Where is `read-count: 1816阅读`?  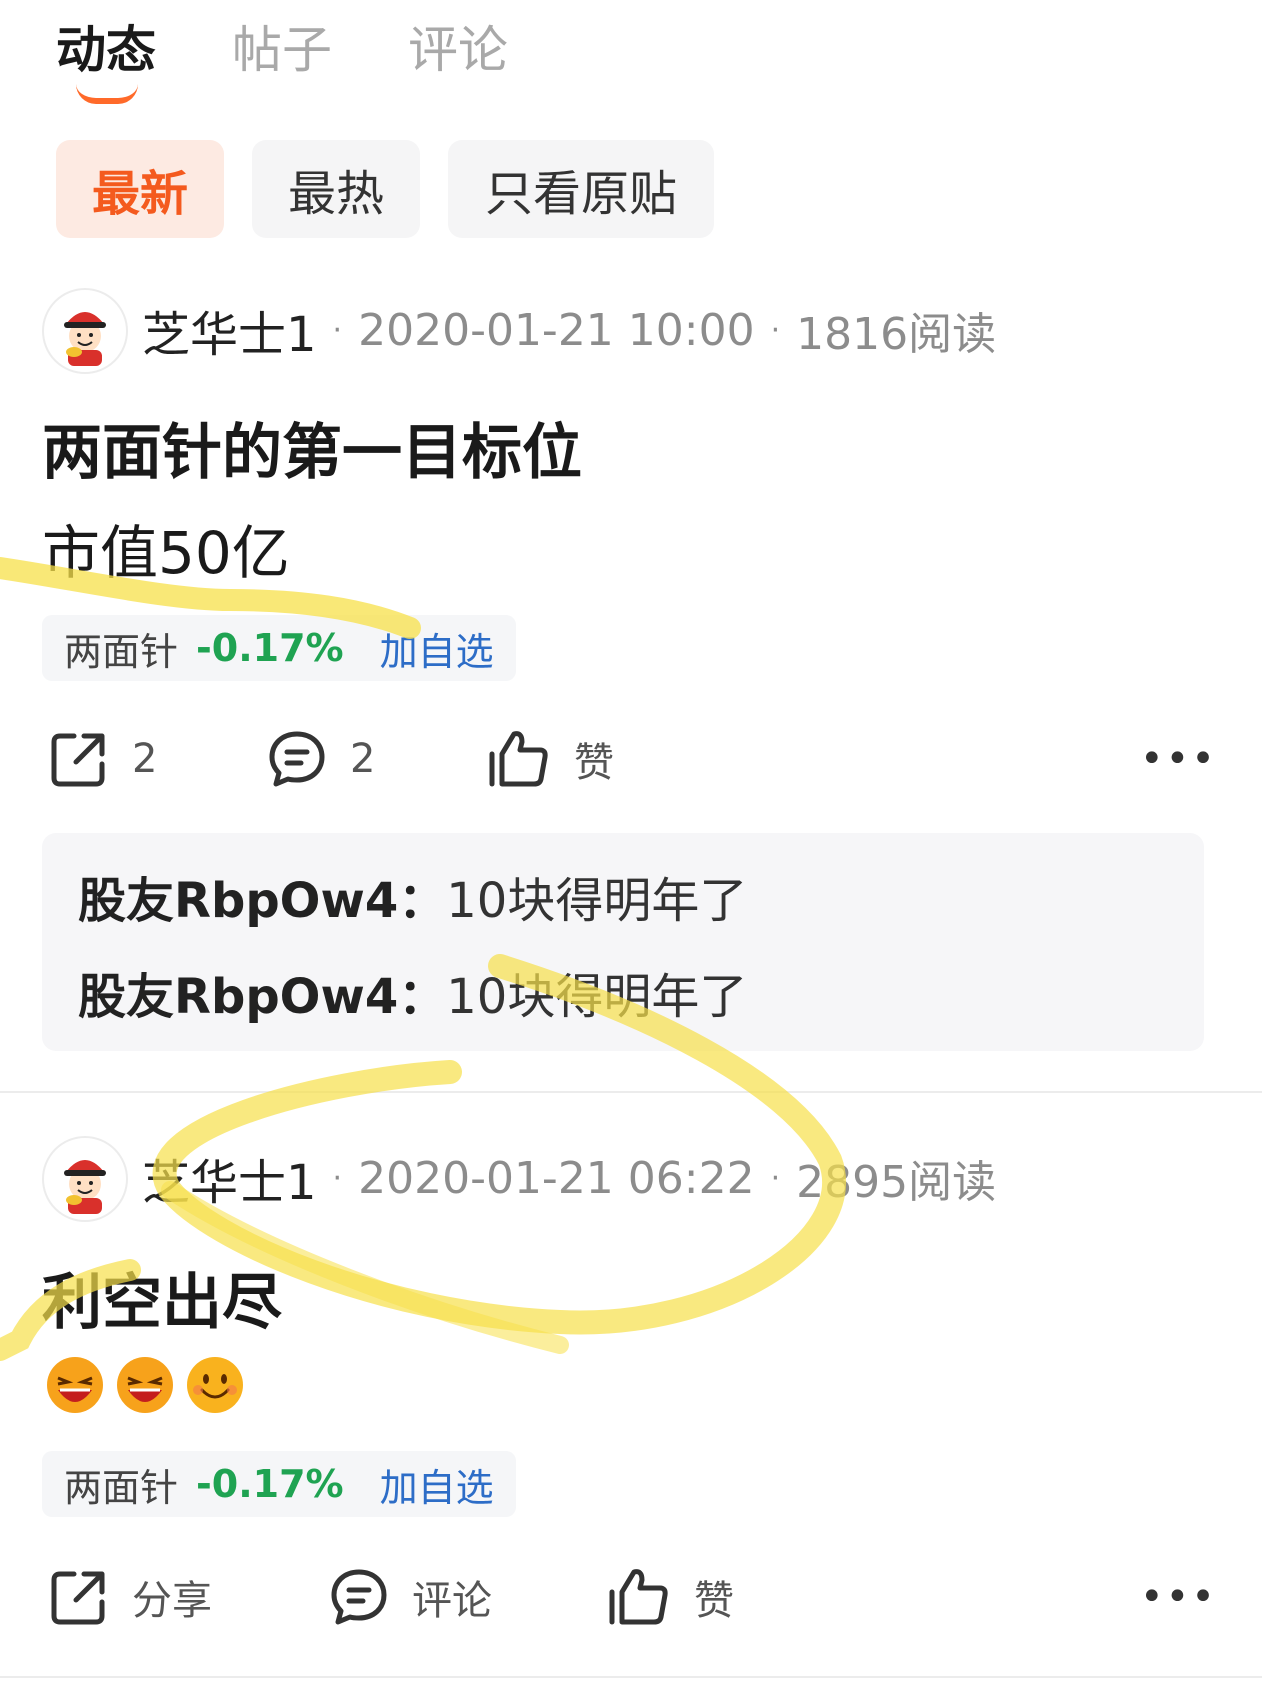 read-count: 1816阅读 is located at coordinates (896, 334).